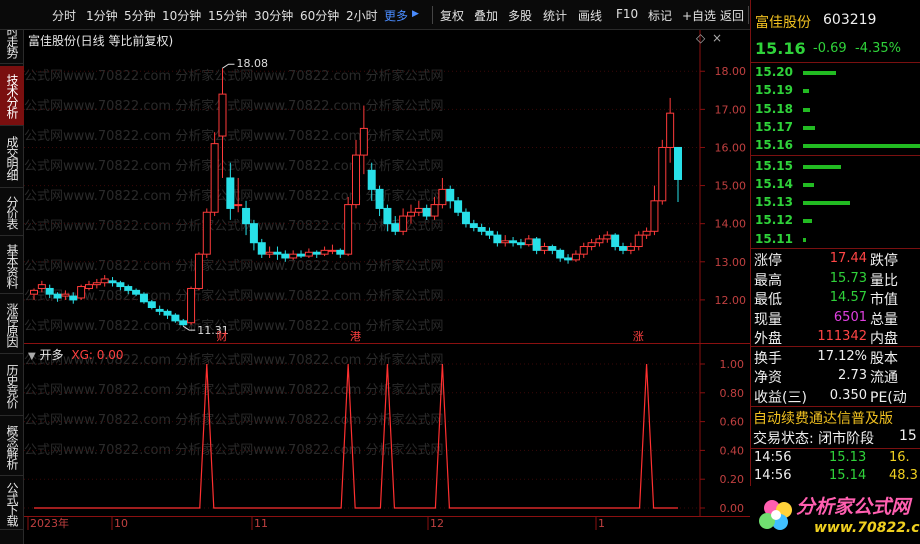  Describe the element at coordinates (768, 358) in the screenshot. I see `stat-label: 换手` at that location.